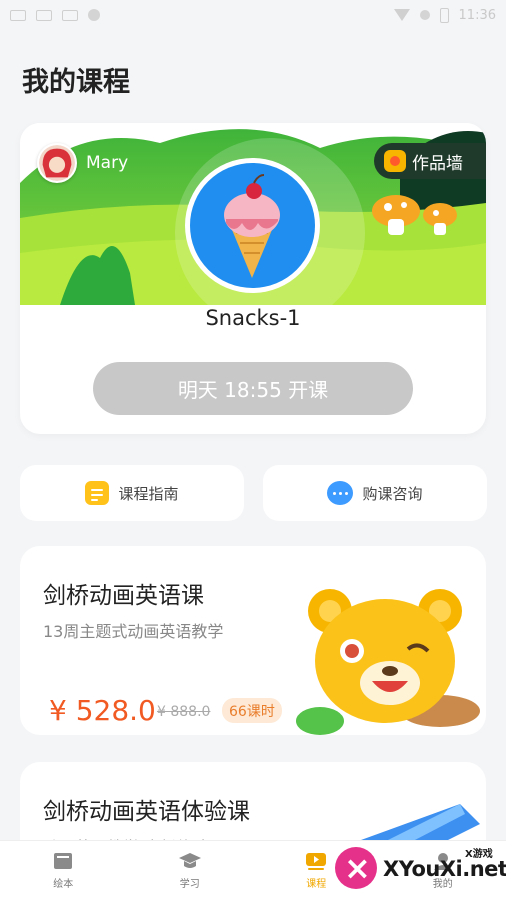 Image resolution: width=506 pixels, height=900 pixels. I want to click on user-name: Mary, so click(107, 163).